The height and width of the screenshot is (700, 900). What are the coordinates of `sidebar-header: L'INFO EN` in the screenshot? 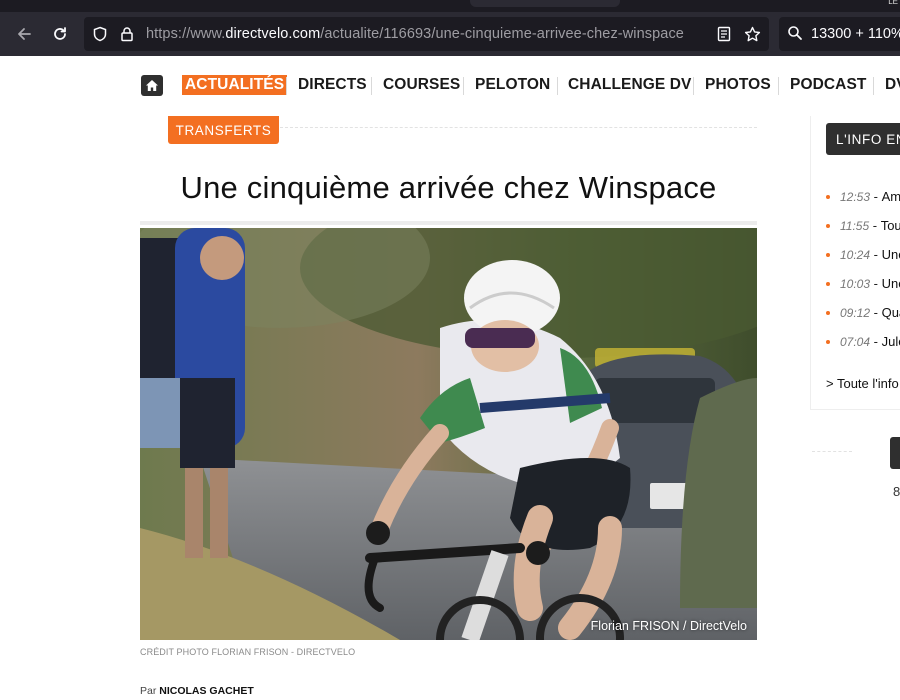 It's located at (863, 139).